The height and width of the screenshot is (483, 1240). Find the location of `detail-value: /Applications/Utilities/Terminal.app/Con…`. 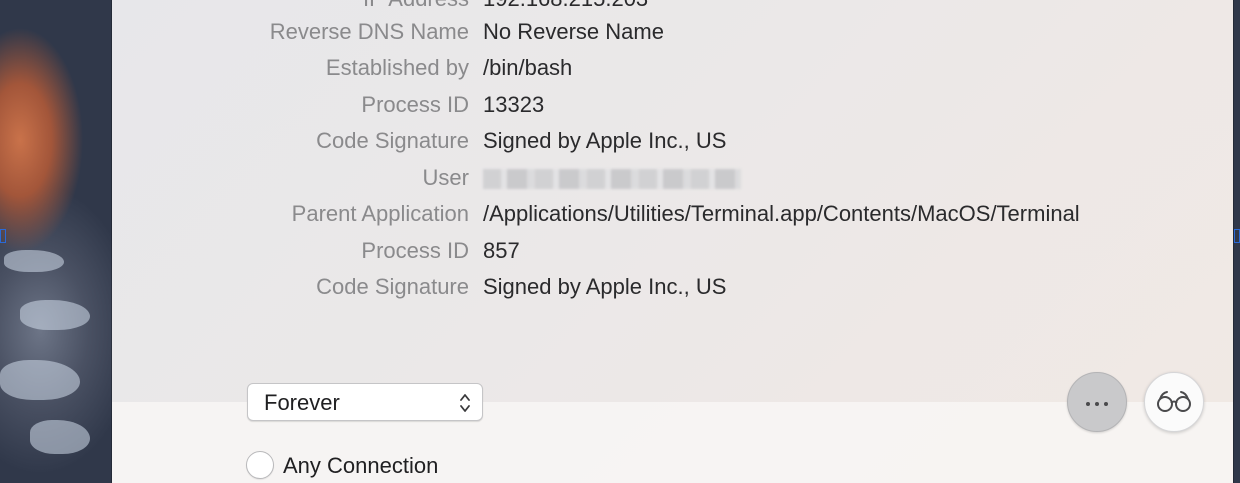

detail-value: /Applications/Utilities/Terminal.app/Con… is located at coordinates (781, 213).